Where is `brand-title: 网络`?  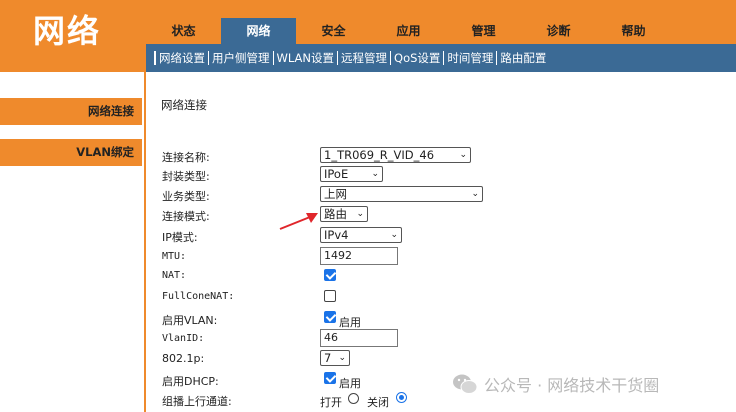 brand-title: 网络 is located at coordinates (67, 31).